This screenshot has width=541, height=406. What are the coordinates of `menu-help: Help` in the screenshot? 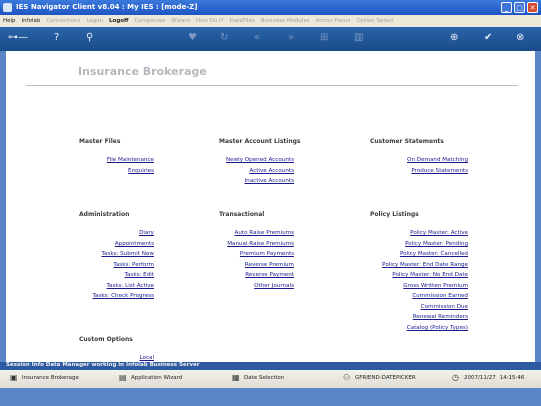 It's located at (9, 21).